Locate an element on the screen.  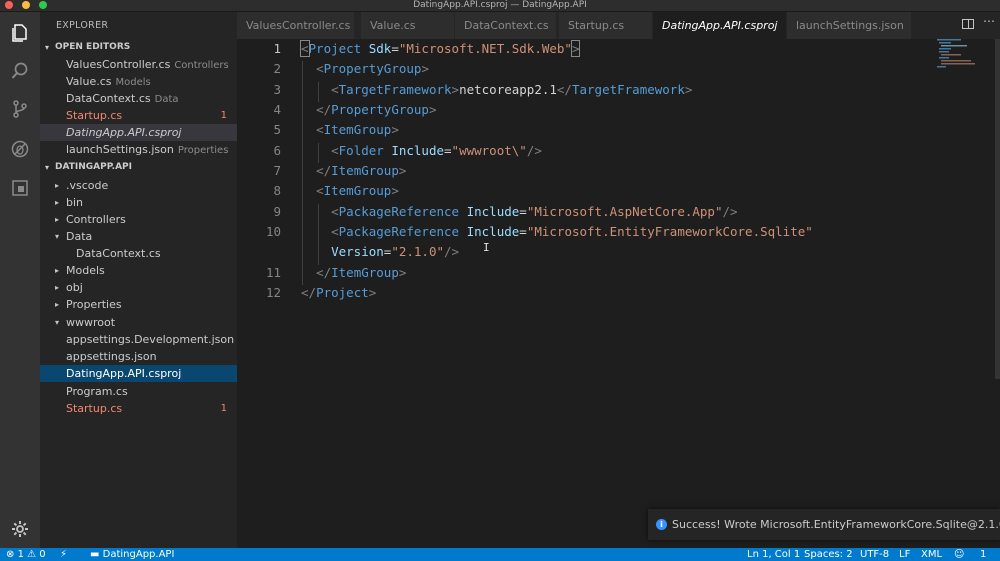
tab-csproj: DatingApp.API.csproj is located at coordinates (720, 25).